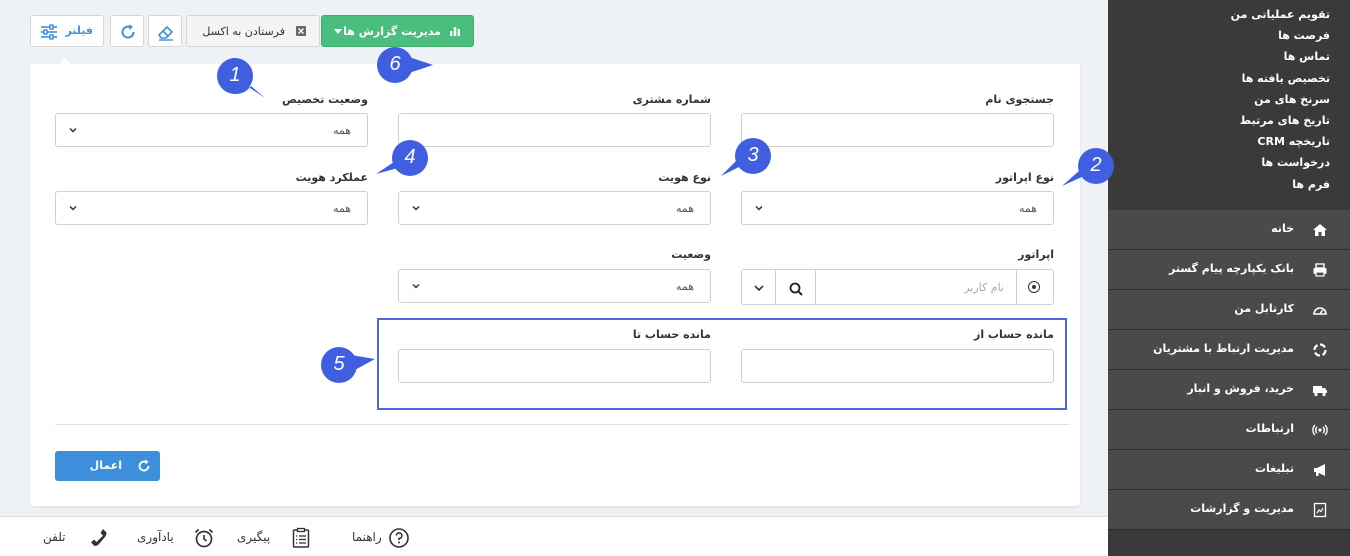  I want to click on phone-button: تلفن, so click(76, 538).